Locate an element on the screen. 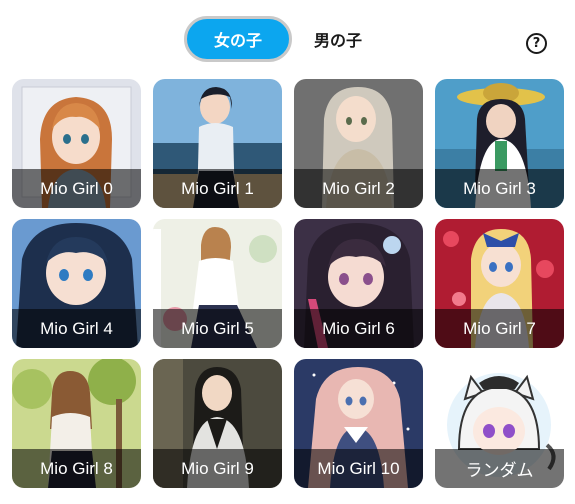 The height and width of the screenshot is (504, 575). character-name: ランダム is located at coordinates (499, 468).